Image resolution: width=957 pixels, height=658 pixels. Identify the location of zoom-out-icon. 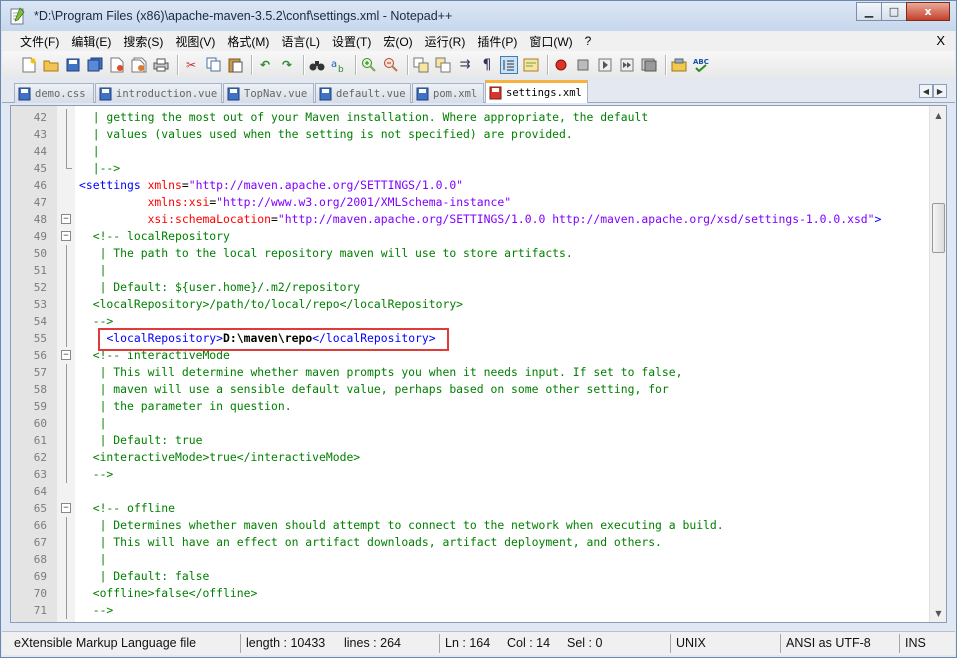
(391, 65).